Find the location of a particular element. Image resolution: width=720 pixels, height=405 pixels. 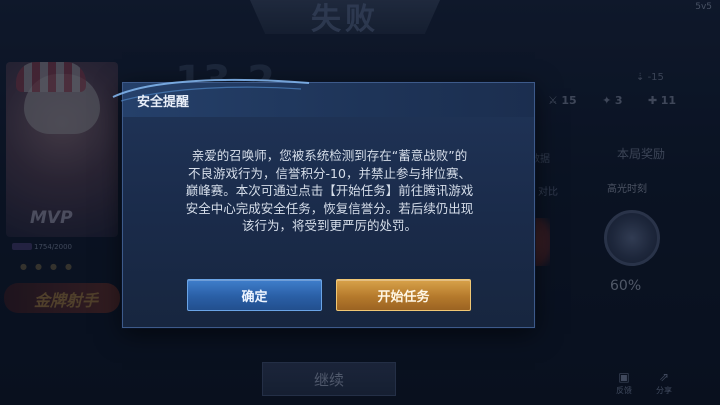

message-line: 巅峰赛。本次可通过点击【开始任务】前往腾讯游戏 is located at coordinates (329, 190).